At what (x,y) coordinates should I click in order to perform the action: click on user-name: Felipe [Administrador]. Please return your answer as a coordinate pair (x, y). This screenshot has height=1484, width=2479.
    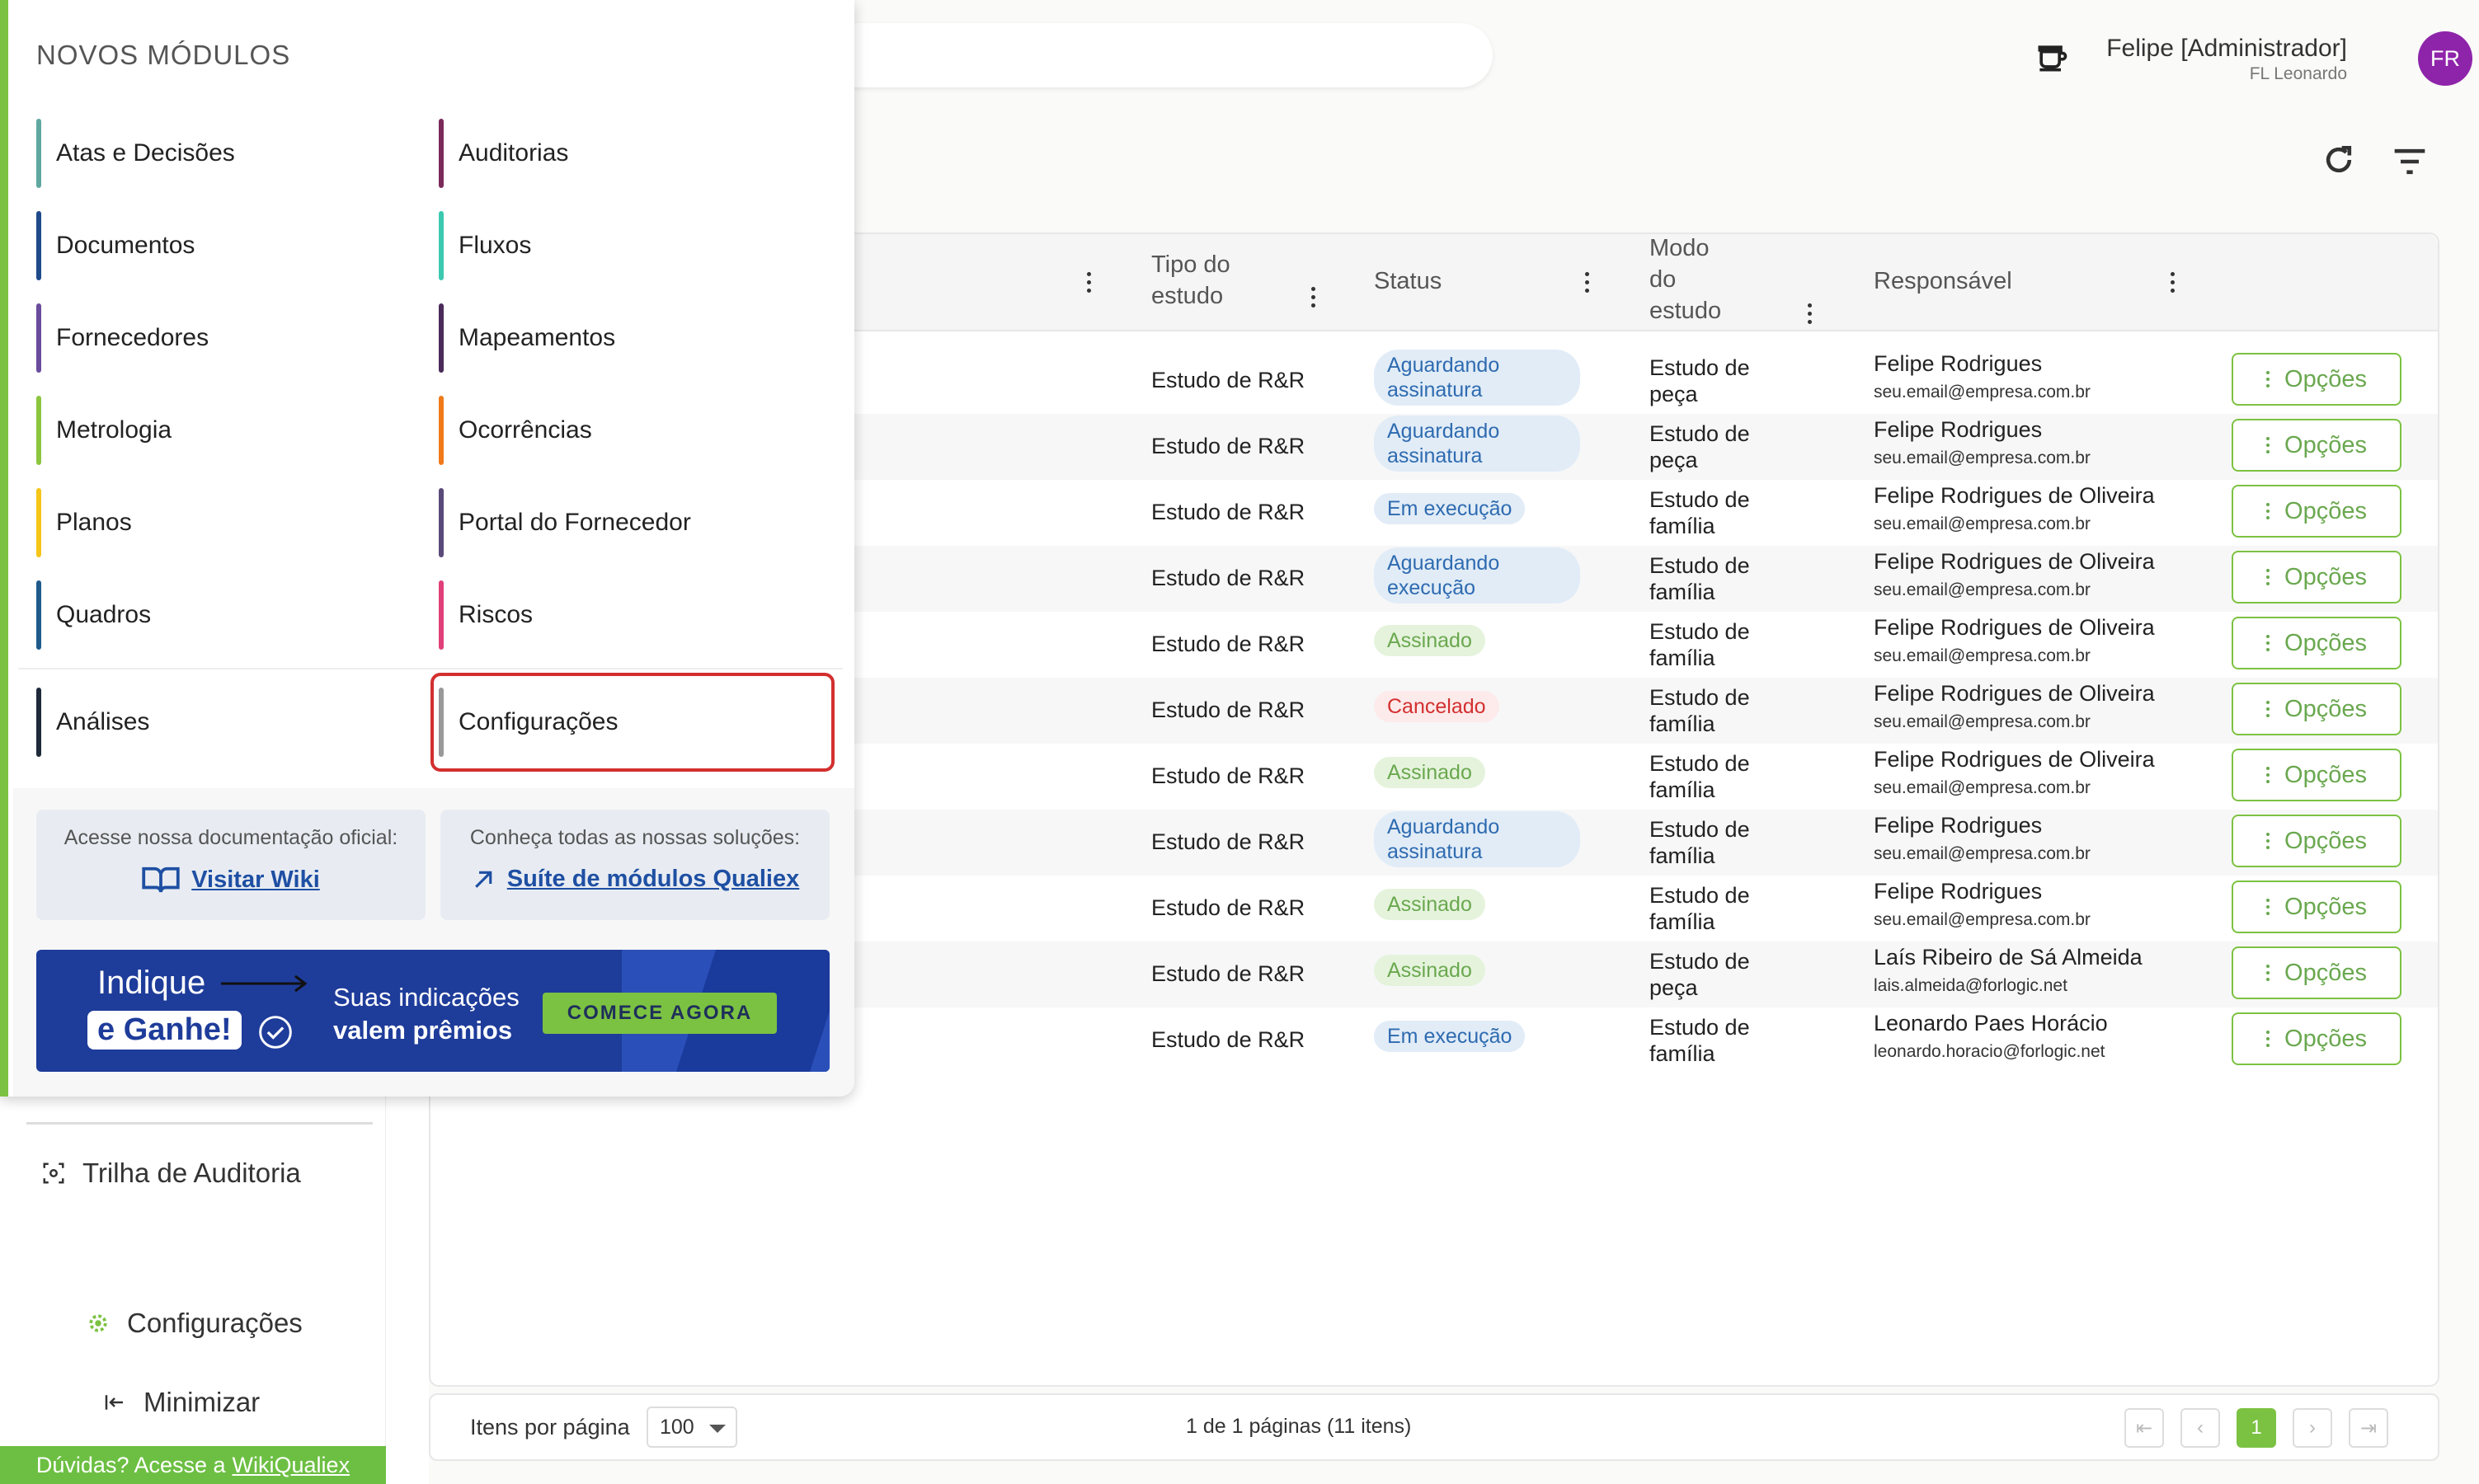
    Looking at the image, I should click on (2226, 49).